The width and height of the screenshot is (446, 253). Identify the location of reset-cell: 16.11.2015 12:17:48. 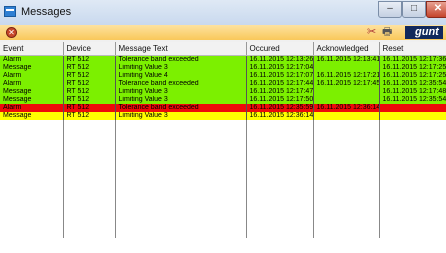
(412, 92).